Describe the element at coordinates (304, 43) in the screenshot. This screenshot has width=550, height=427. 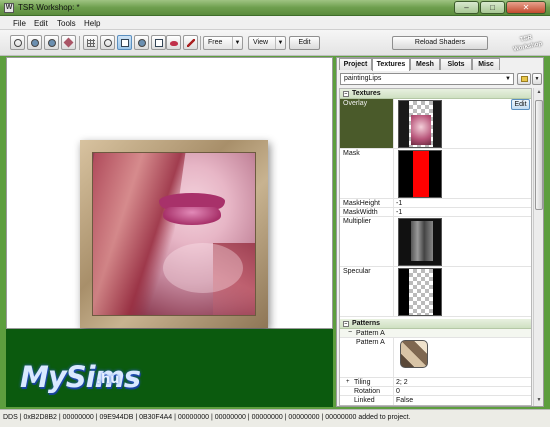
I see `edit-button: Edit` at that location.